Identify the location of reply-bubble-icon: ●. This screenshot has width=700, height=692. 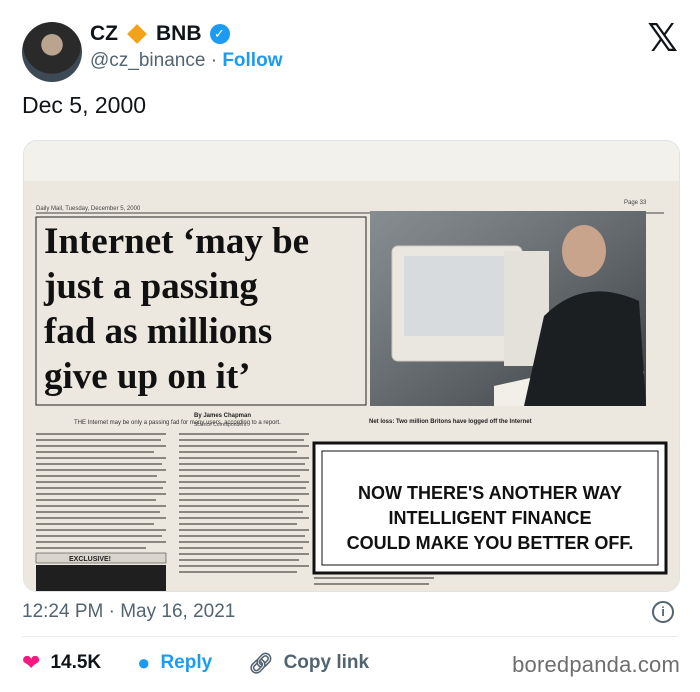
(144, 662).